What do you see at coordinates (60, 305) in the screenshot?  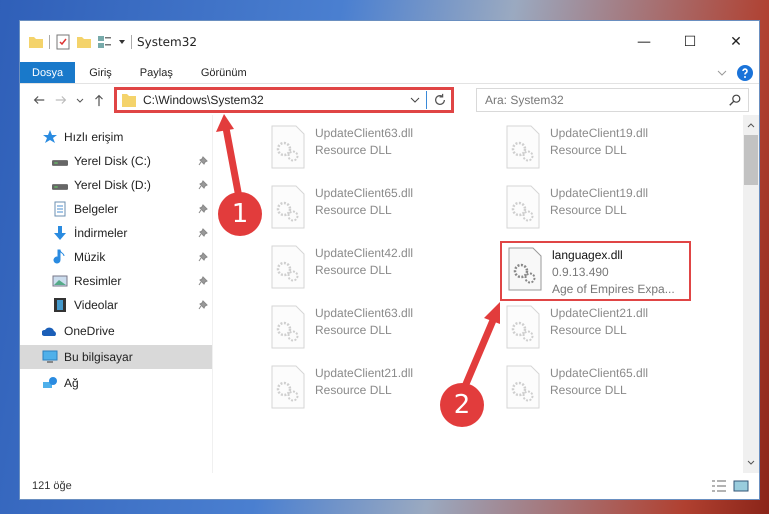 I see `video-icon` at bounding box center [60, 305].